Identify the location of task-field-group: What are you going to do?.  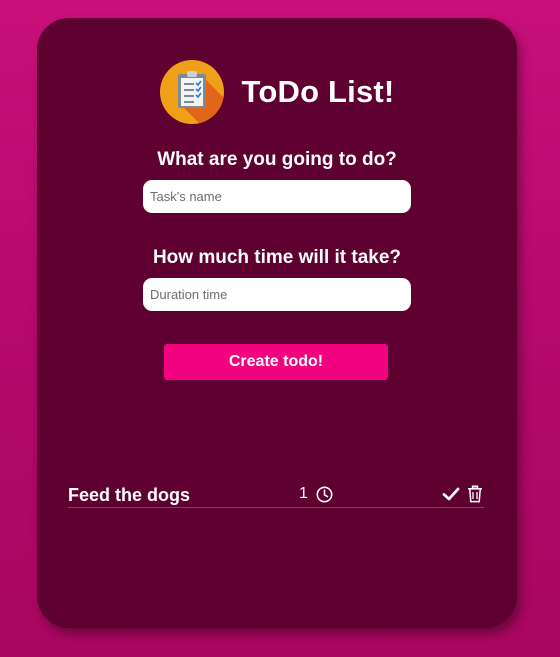
(277, 181).